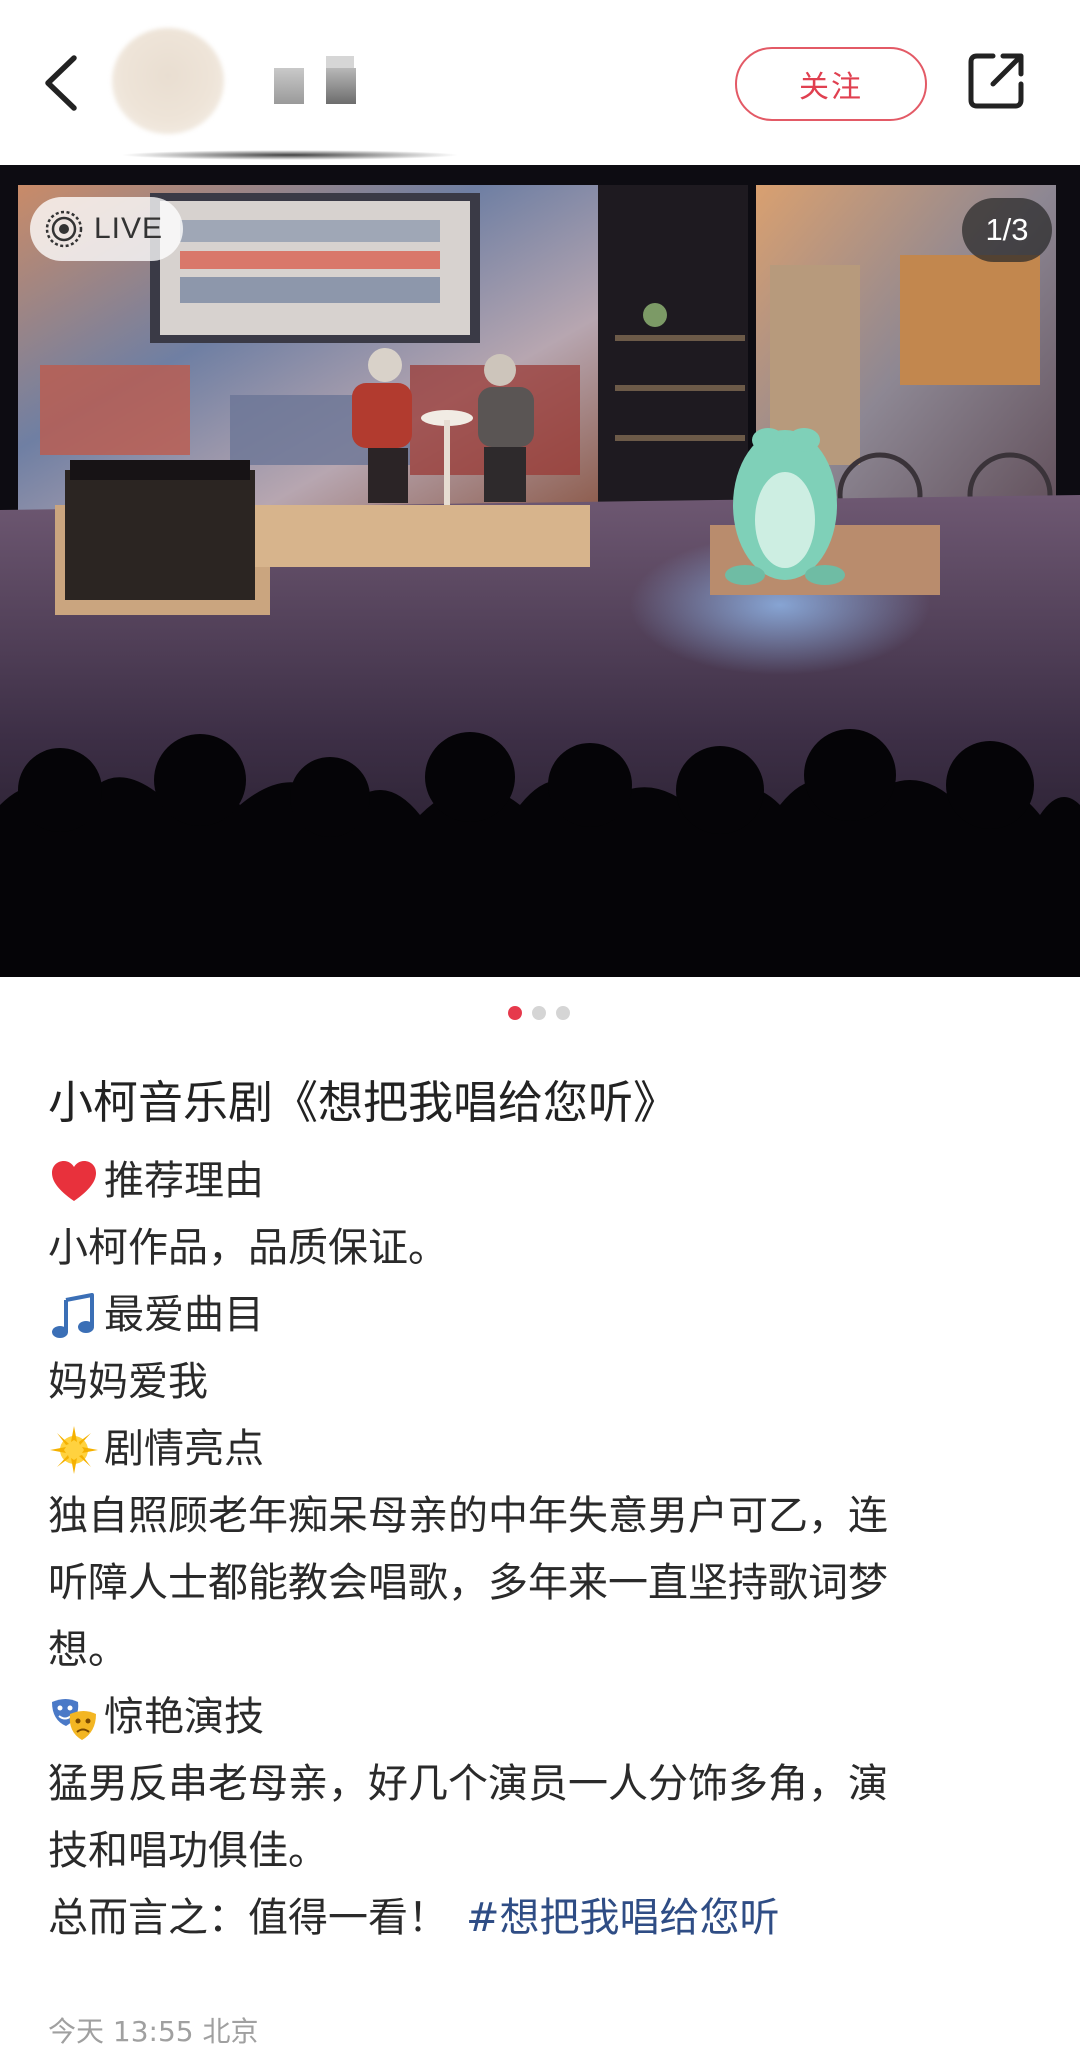 This screenshot has width=1080, height=2065. What do you see at coordinates (363, 1102) in the screenshot?
I see `post-title: 小柯音乐剧《想把我唱给您听》` at bounding box center [363, 1102].